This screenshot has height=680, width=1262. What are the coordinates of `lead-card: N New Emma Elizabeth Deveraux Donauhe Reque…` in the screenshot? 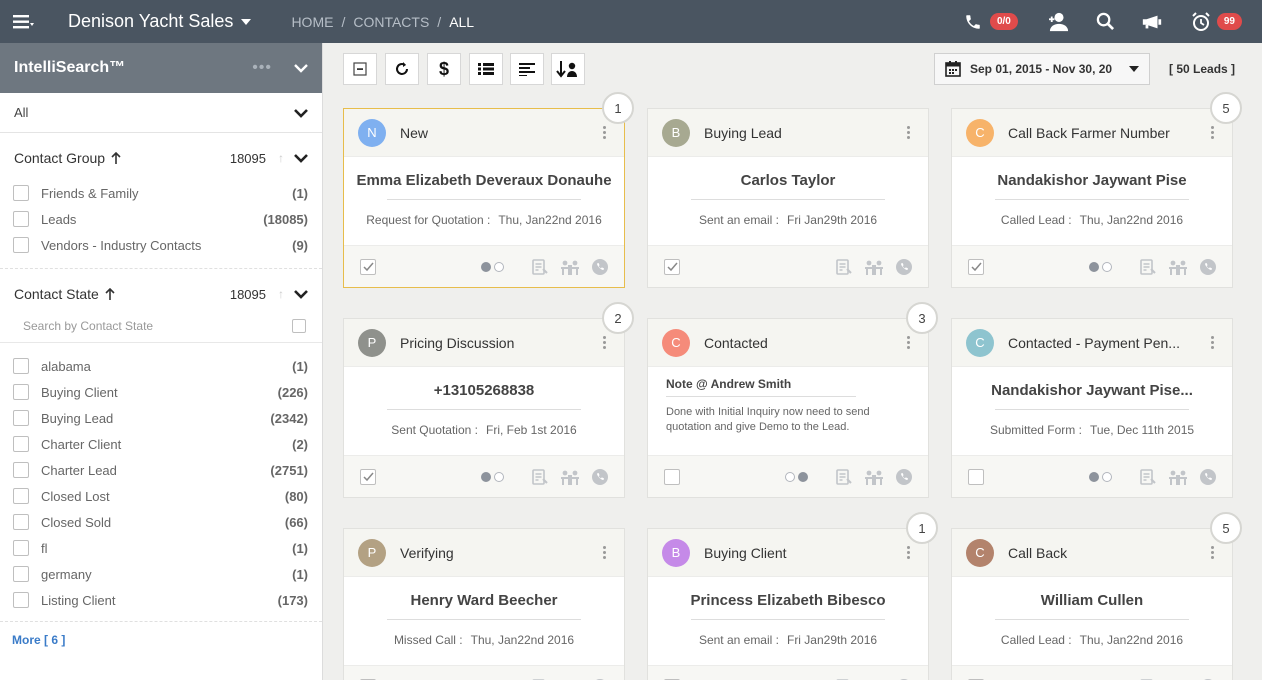 It's located at (484, 198).